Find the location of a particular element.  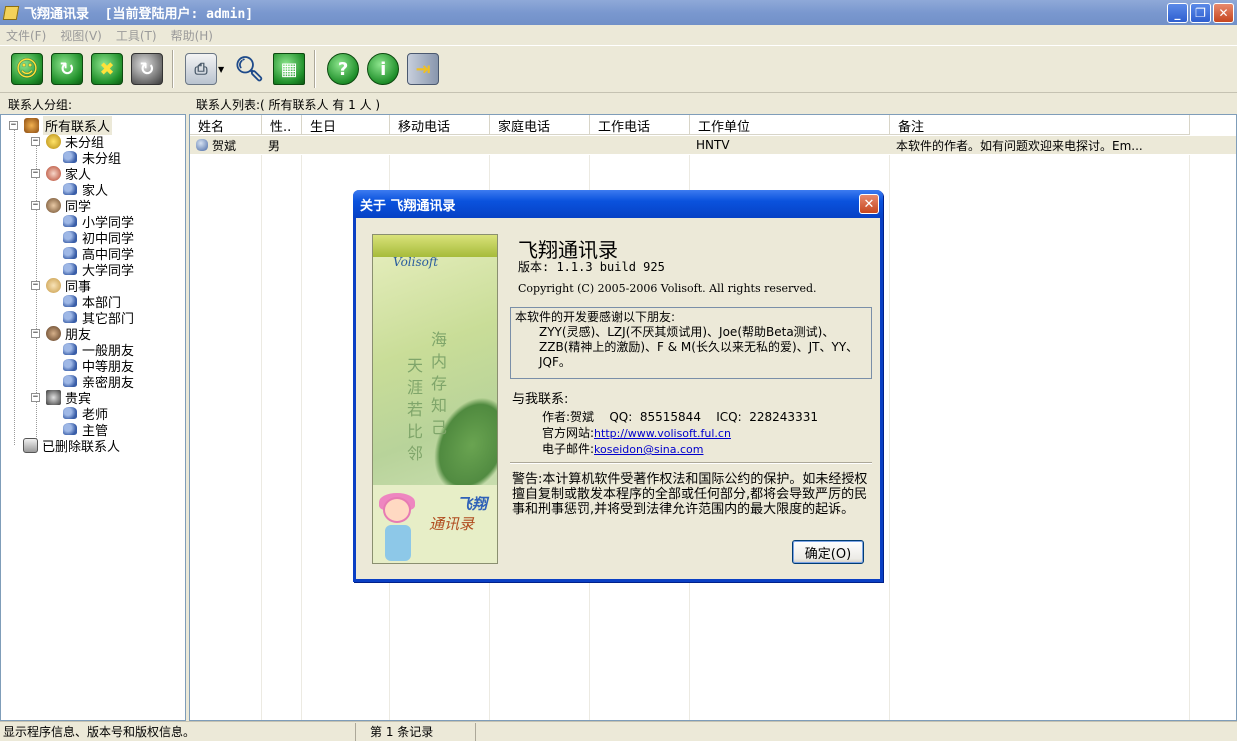

cell-gender: 男 is located at coordinates (274, 145).